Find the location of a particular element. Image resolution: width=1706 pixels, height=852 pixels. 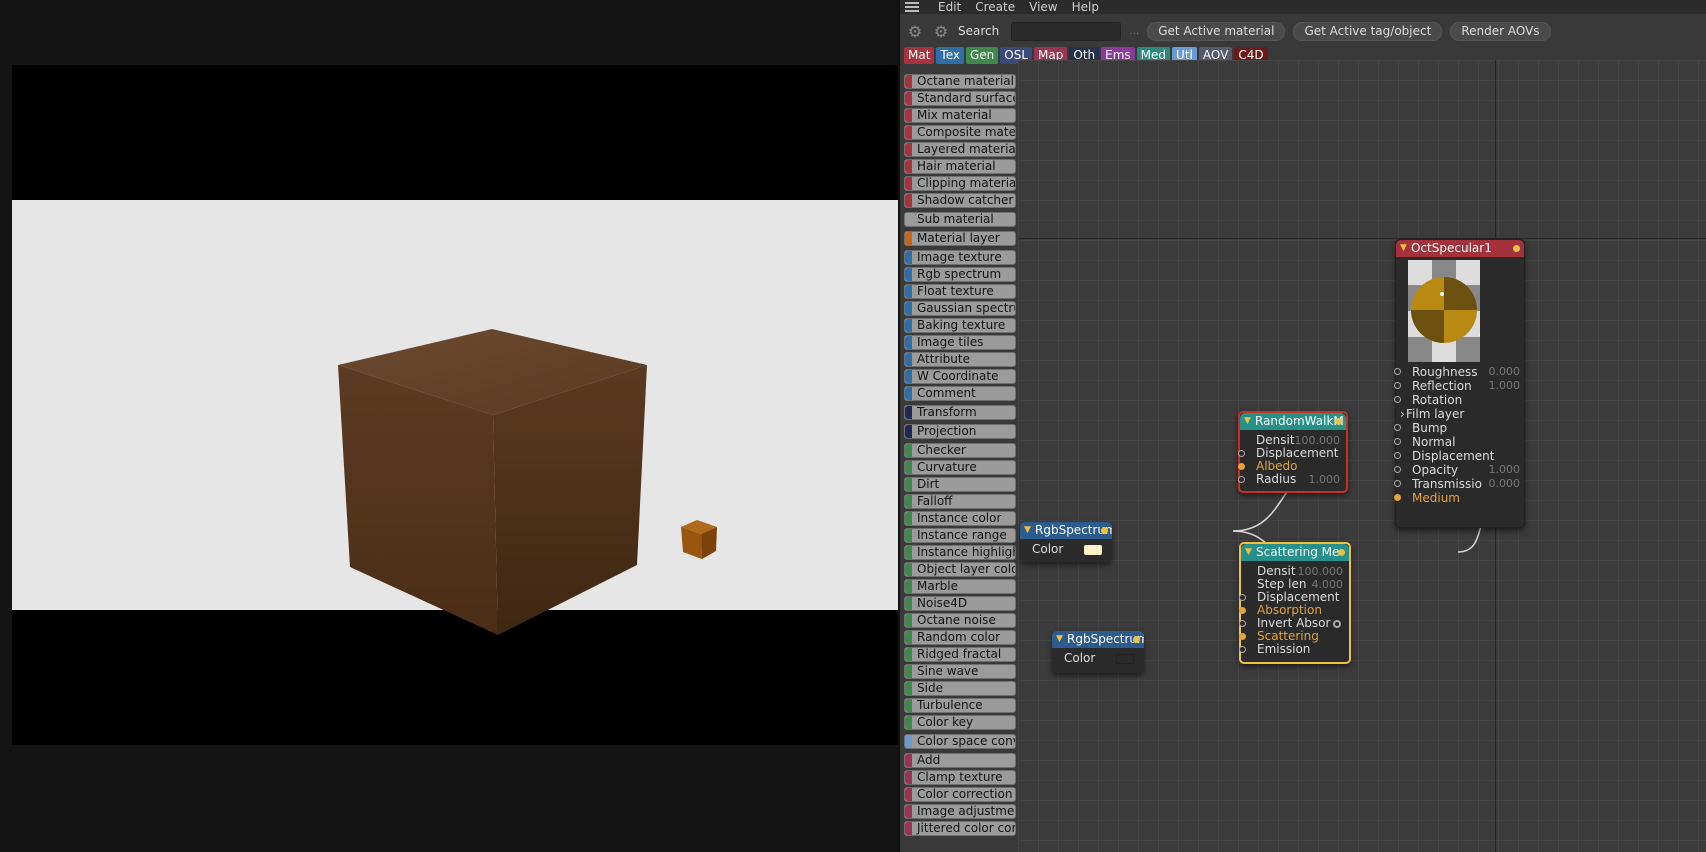

node-list-item: Float texture is located at coordinates (960, 291).